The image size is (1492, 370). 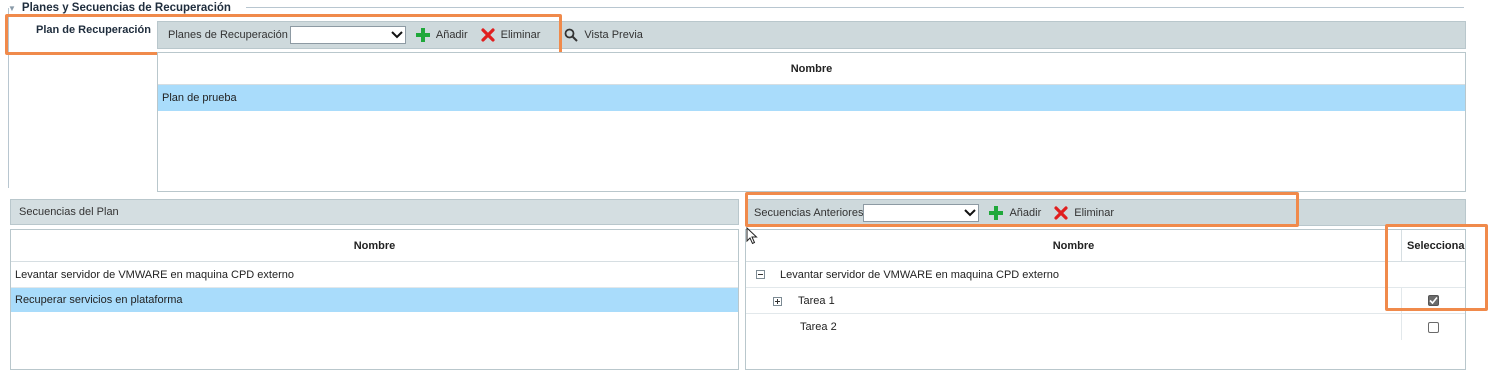 I want to click on tree-collapse-icon, so click(x=760, y=274).